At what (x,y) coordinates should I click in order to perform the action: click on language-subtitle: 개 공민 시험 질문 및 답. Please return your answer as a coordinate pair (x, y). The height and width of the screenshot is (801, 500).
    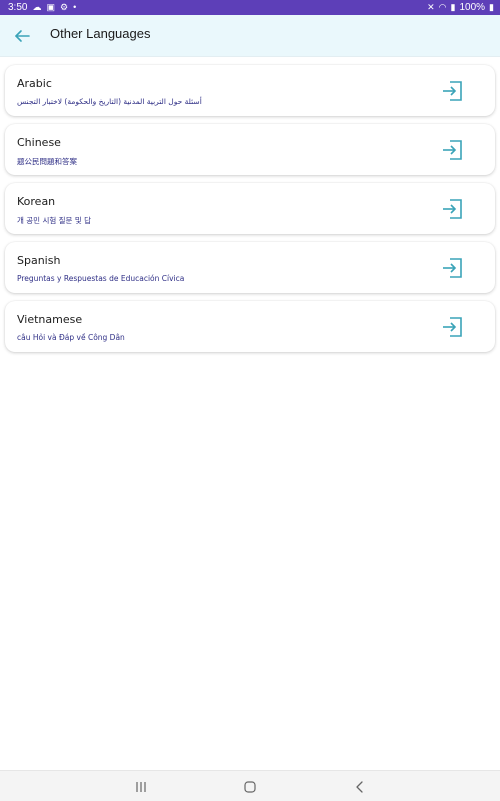
    Looking at the image, I should click on (54, 220).